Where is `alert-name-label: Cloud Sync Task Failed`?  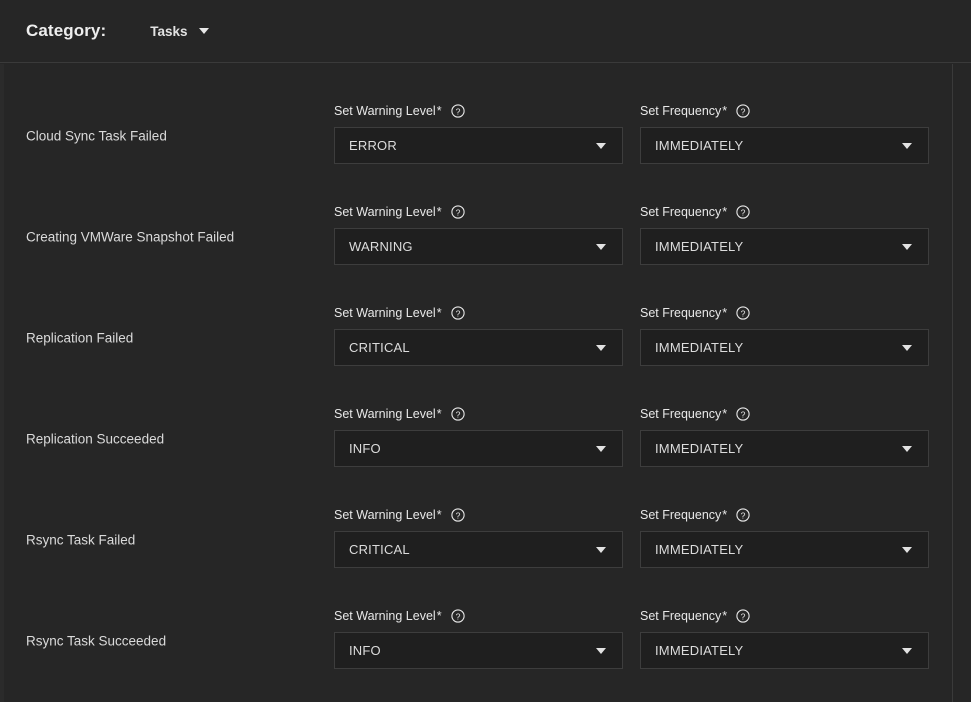 alert-name-label: Cloud Sync Task Failed is located at coordinates (96, 136).